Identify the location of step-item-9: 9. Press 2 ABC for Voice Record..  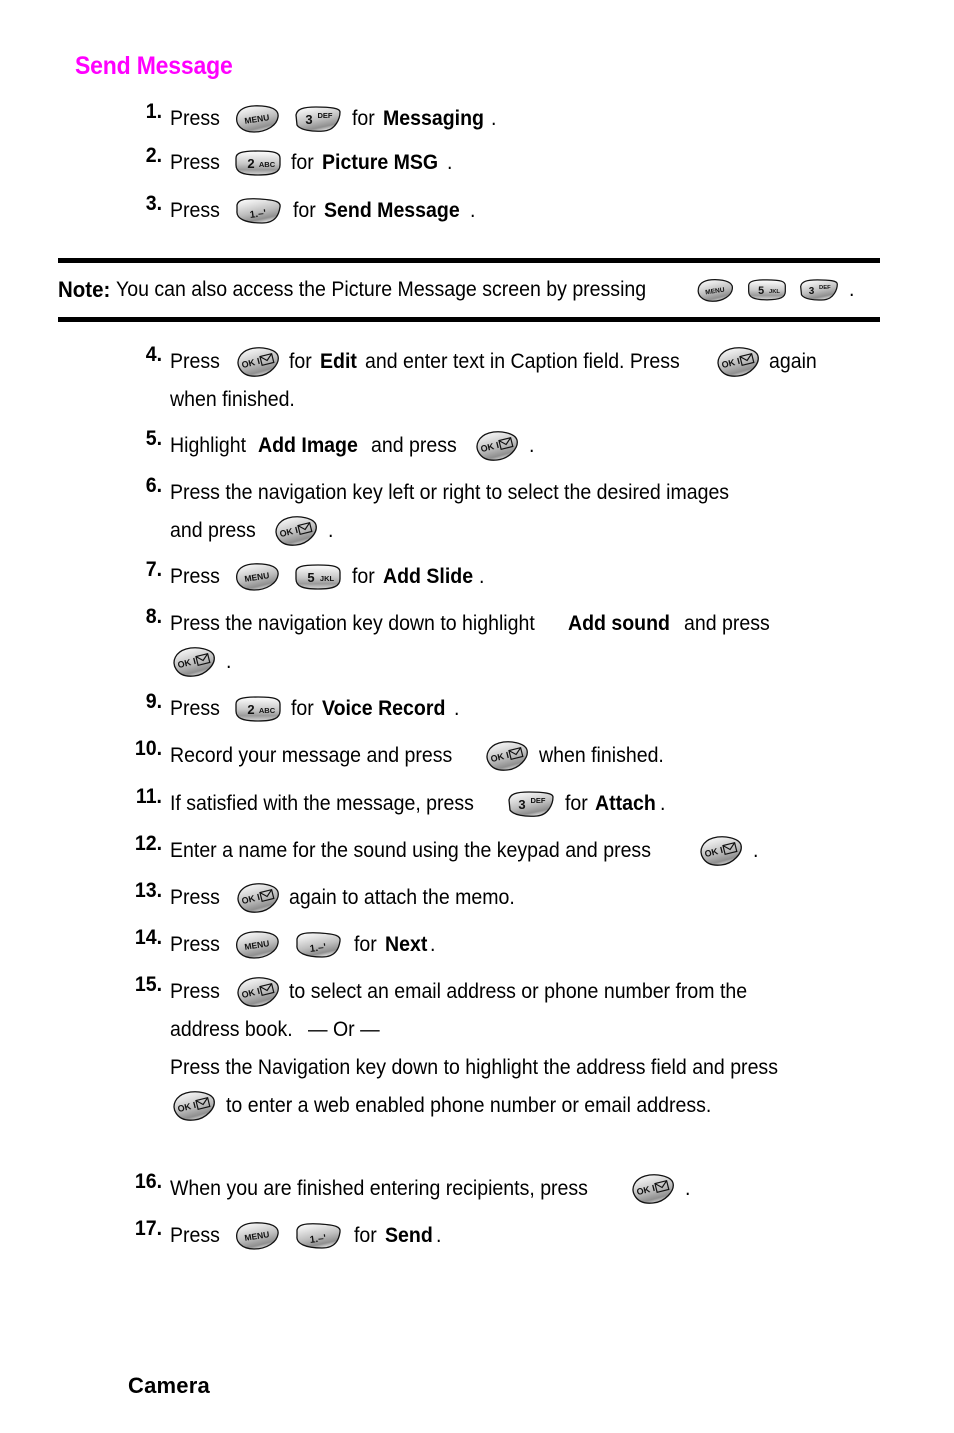
(508, 709).